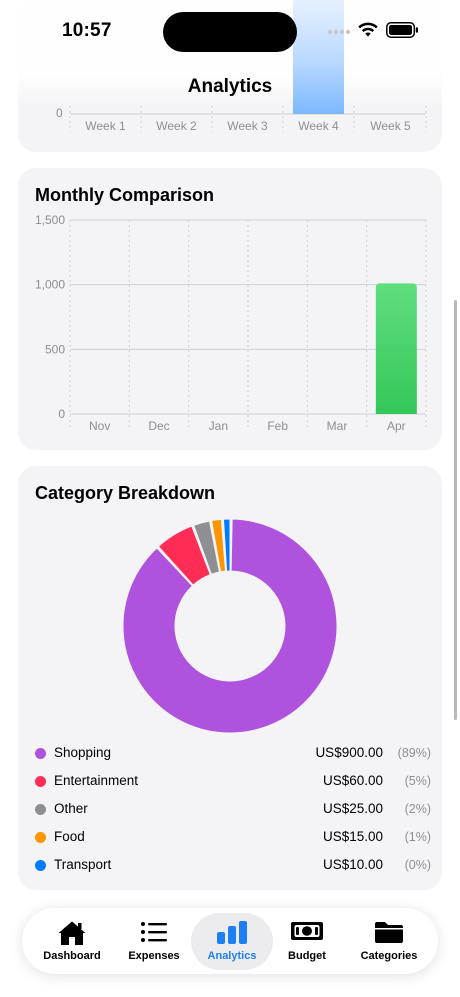 The image size is (460, 997). I want to click on tab-budget: Budget, so click(307, 941).